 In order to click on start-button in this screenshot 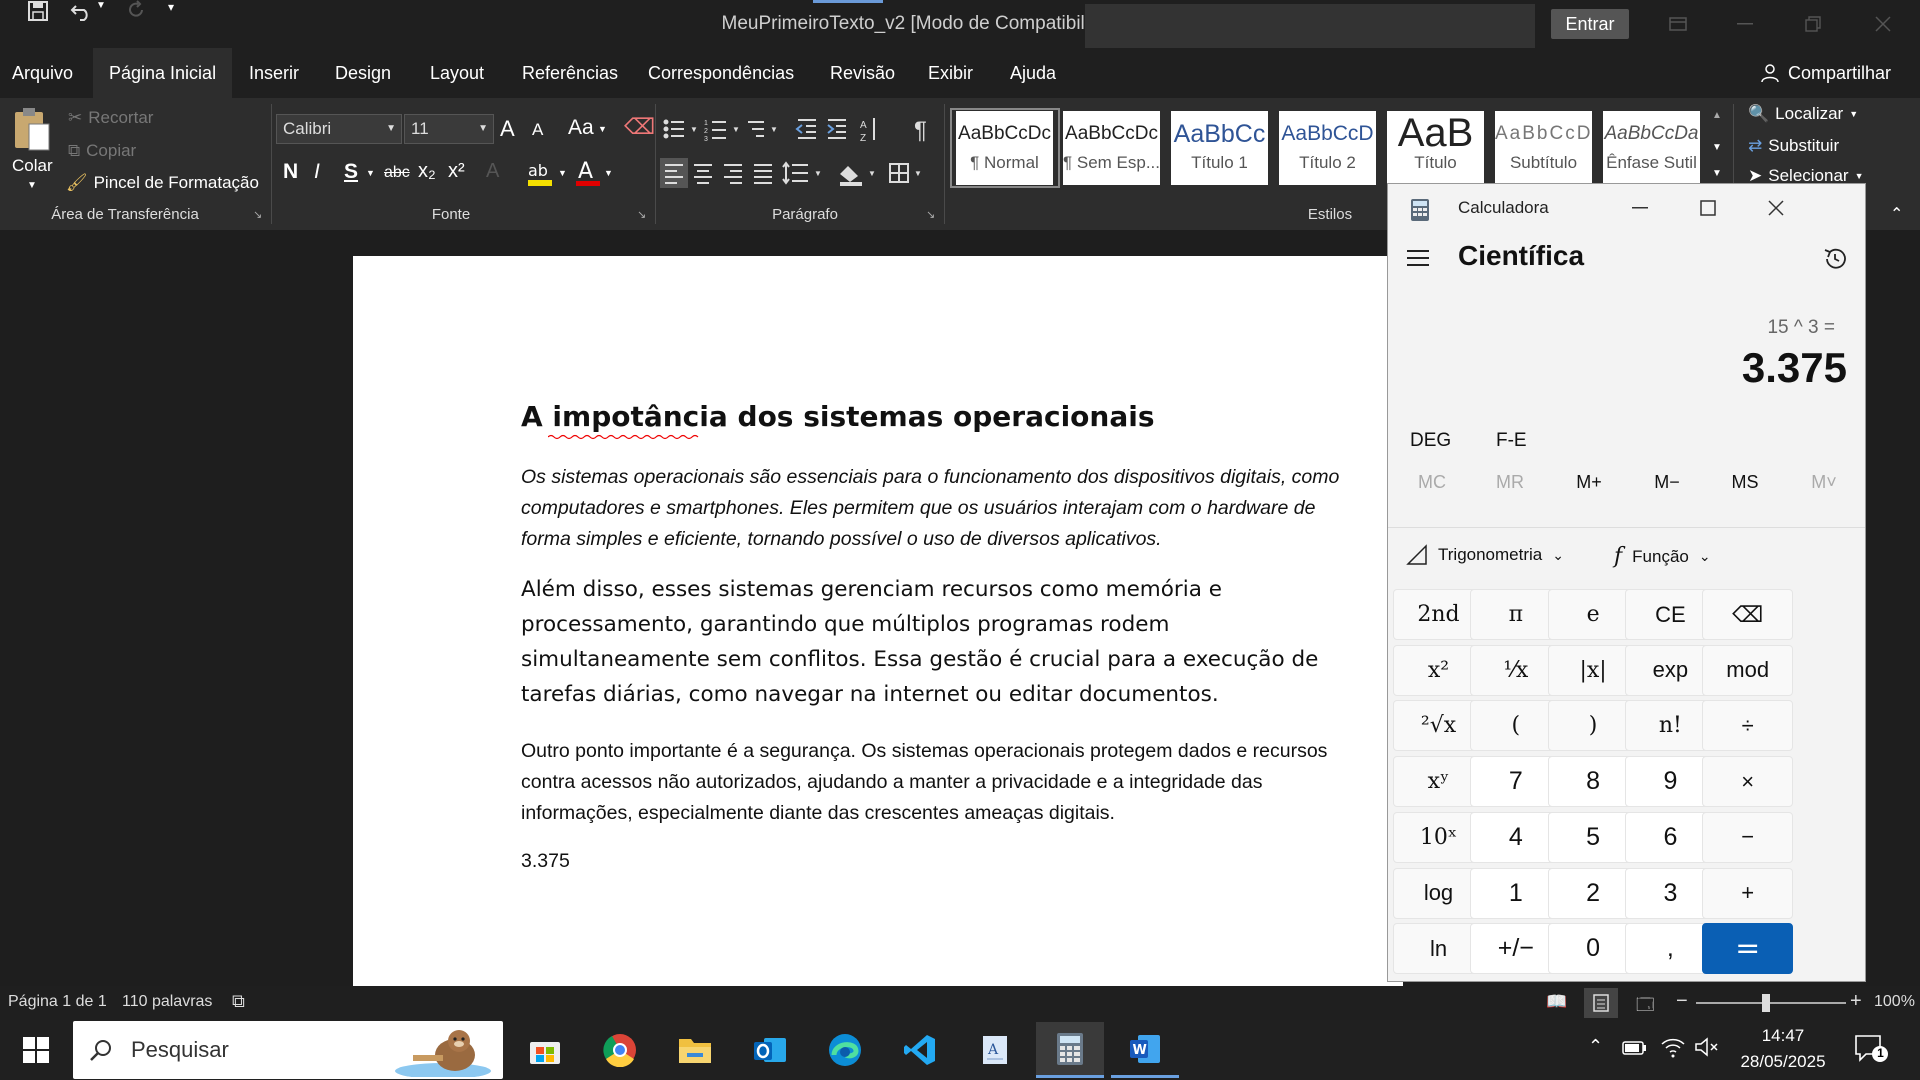, I will do `click(36, 1050)`.